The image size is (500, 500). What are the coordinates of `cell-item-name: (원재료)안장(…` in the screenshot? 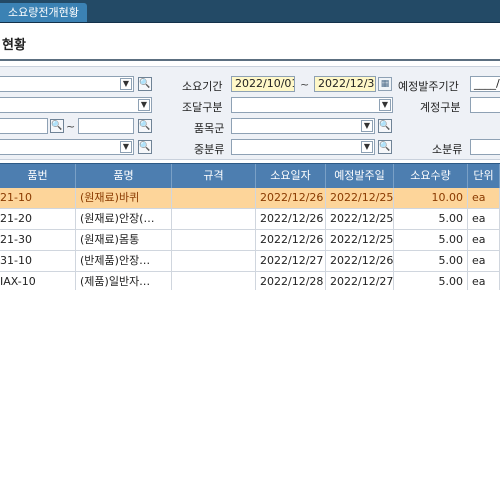 It's located at (124, 219).